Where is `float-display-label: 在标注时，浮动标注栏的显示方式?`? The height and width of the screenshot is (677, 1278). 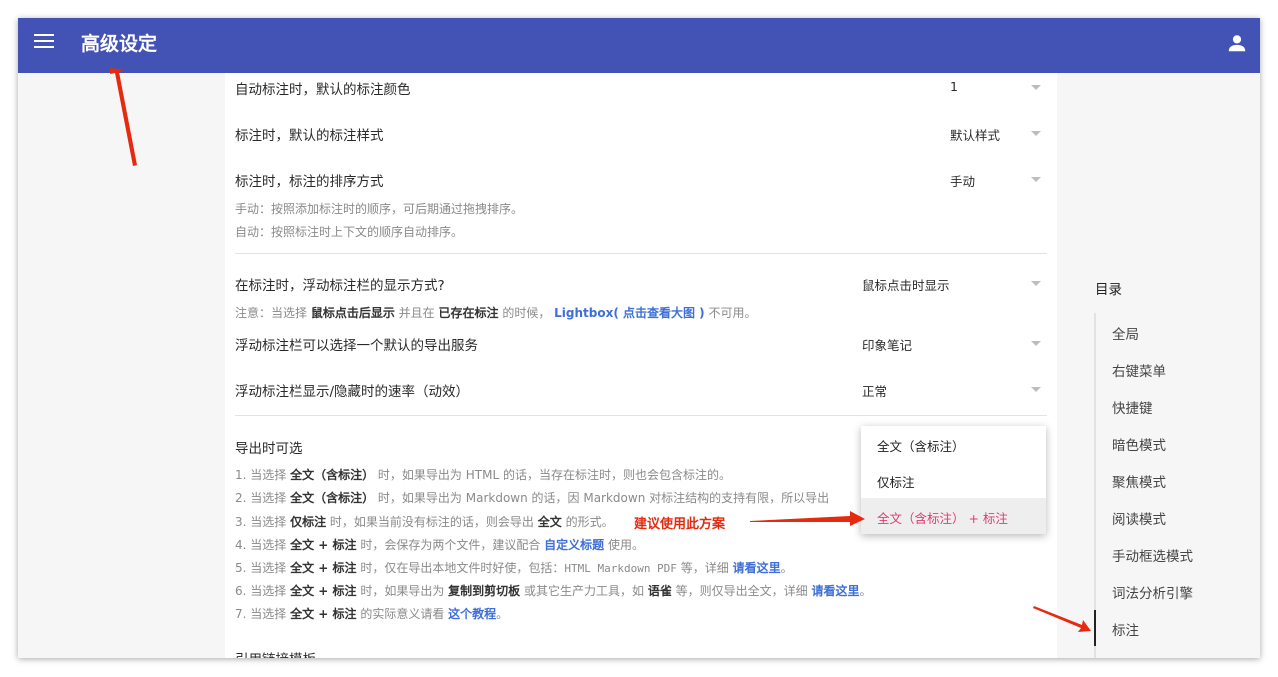 float-display-label: 在标注时，浮动标注栏的显示方式? is located at coordinates (340, 286).